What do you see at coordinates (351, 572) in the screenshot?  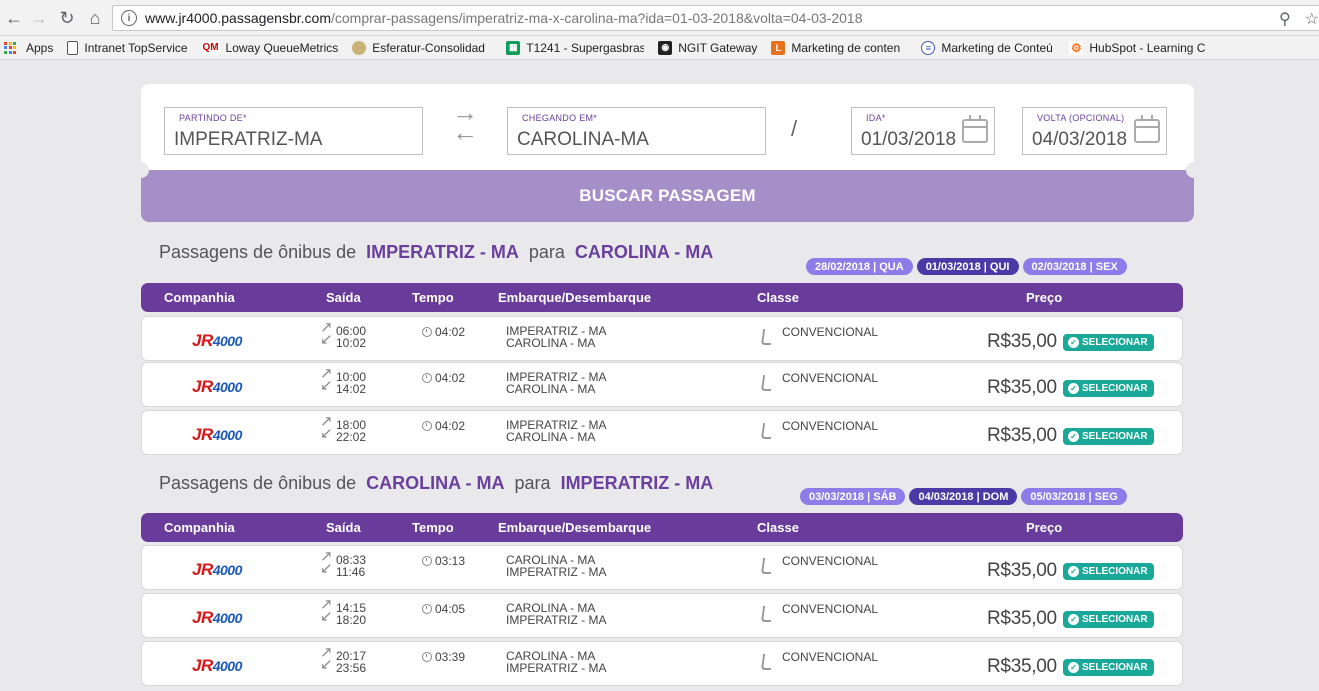 I see `arrival-time: 11:46` at bounding box center [351, 572].